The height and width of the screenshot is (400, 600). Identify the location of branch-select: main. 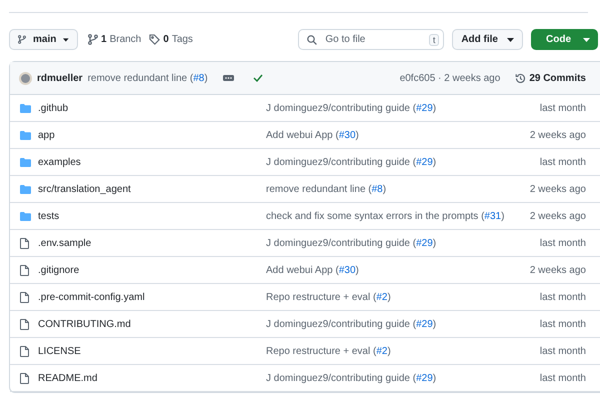
(43, 39).